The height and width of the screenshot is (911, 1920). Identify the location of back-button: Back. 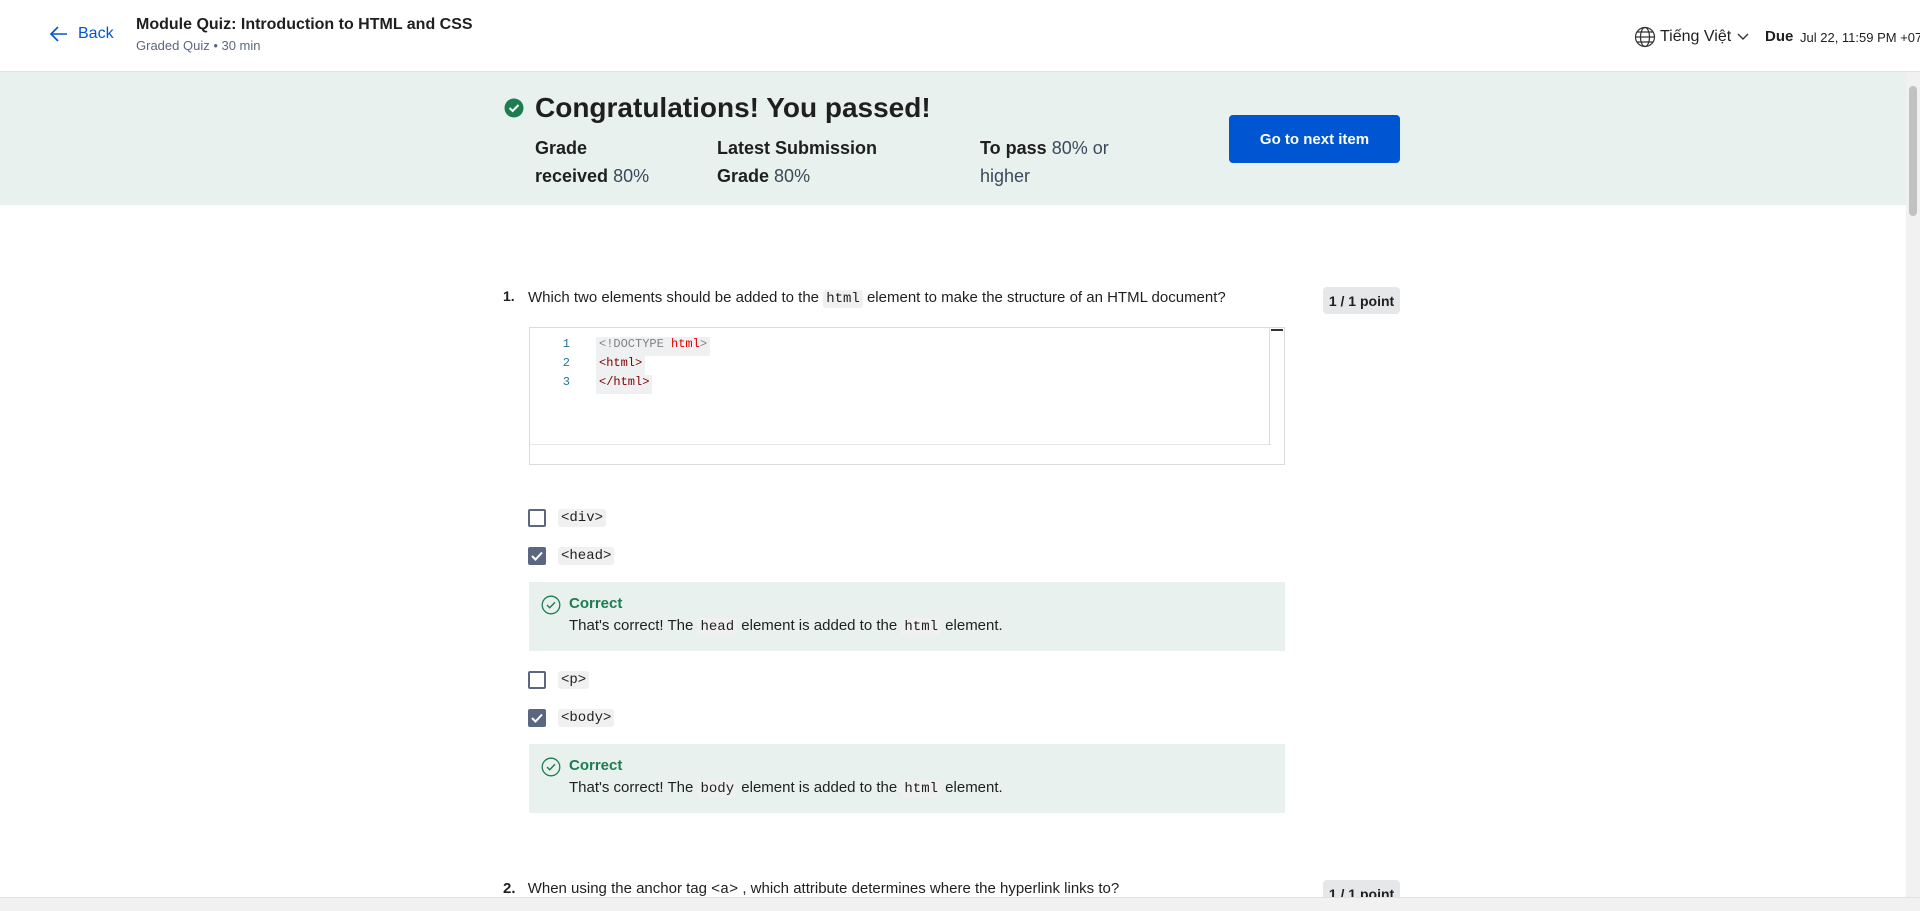
(82, 34).